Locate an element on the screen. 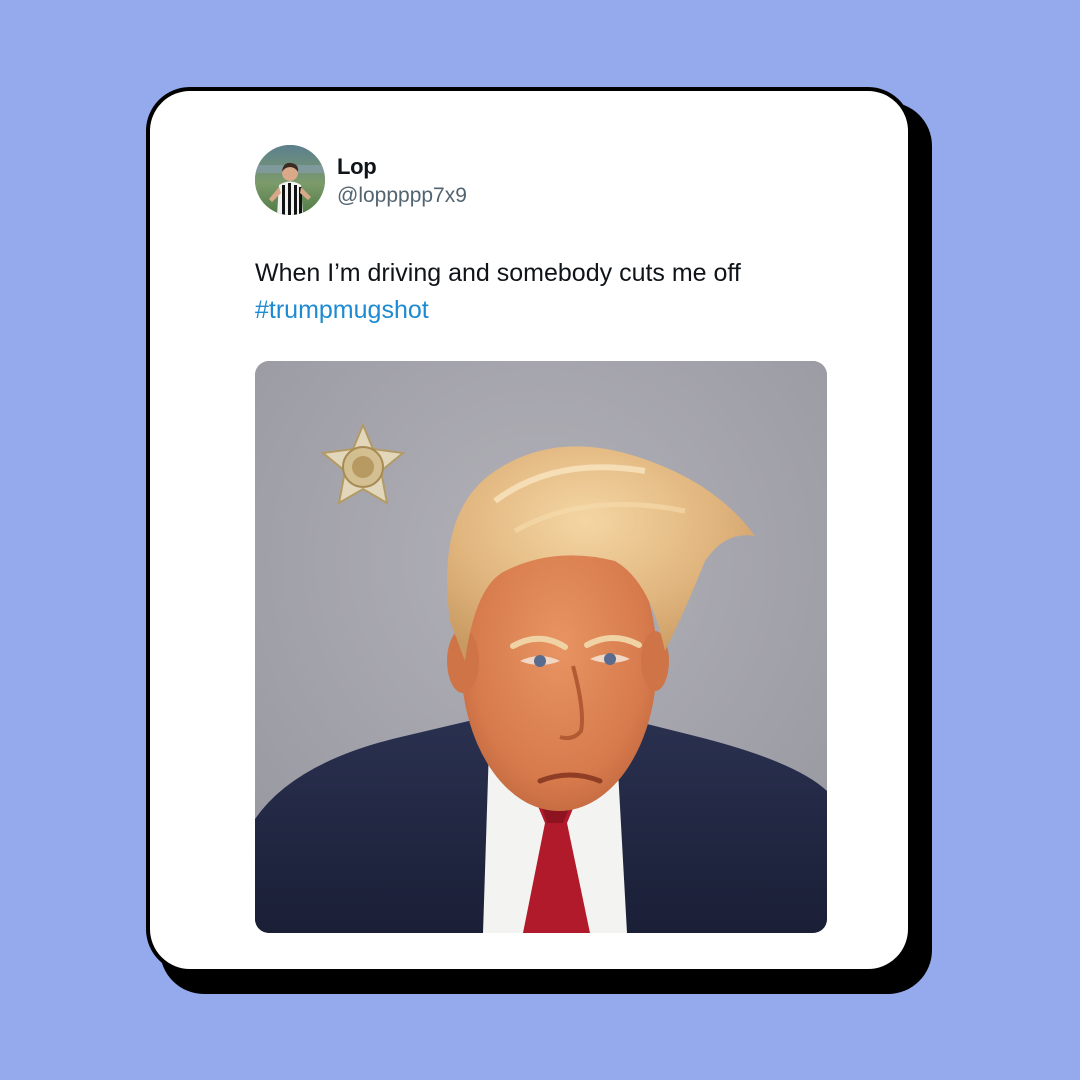  author-handle: @loppppp7x9 is located at coordinates (402, 196).